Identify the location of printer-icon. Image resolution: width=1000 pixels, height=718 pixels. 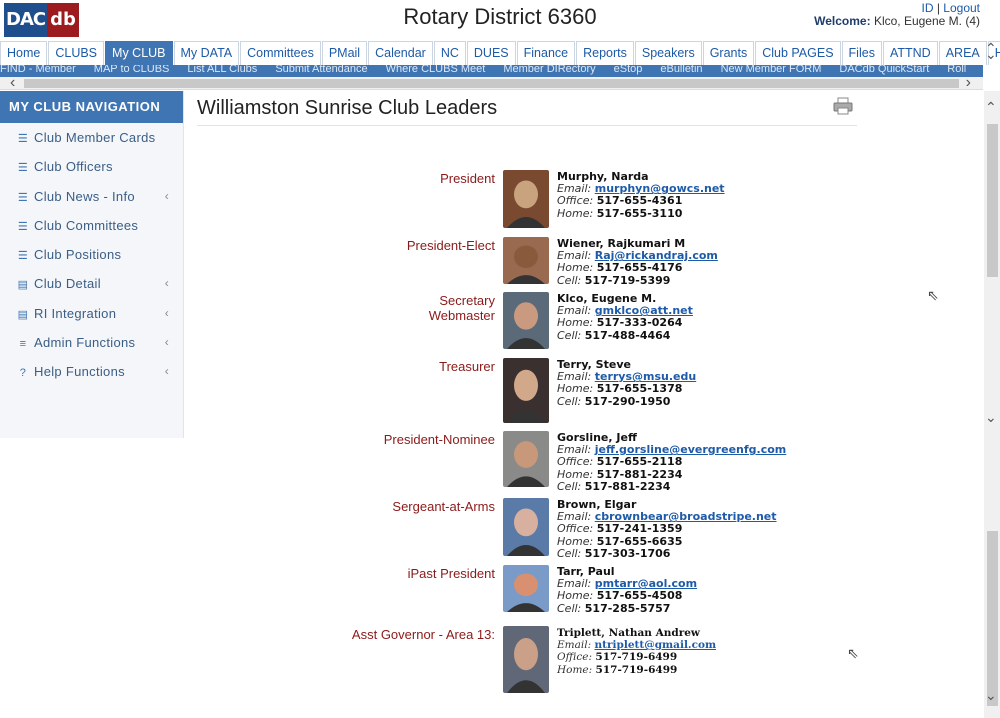
(843, 106).